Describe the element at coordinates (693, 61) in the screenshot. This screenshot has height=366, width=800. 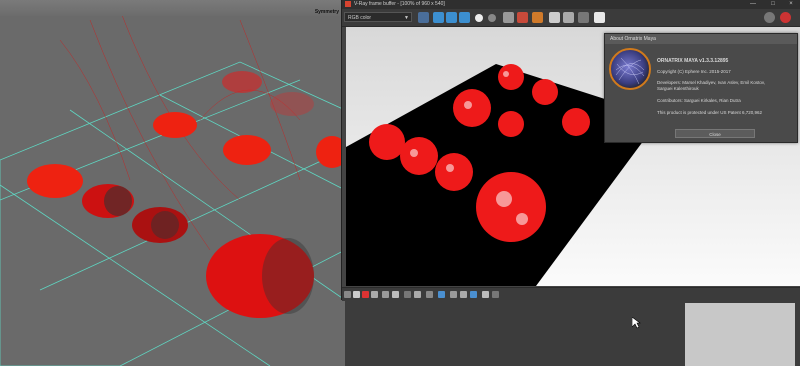
I see `product-name: ORNATRIX MAYA v1.3.3.12895` at that location.